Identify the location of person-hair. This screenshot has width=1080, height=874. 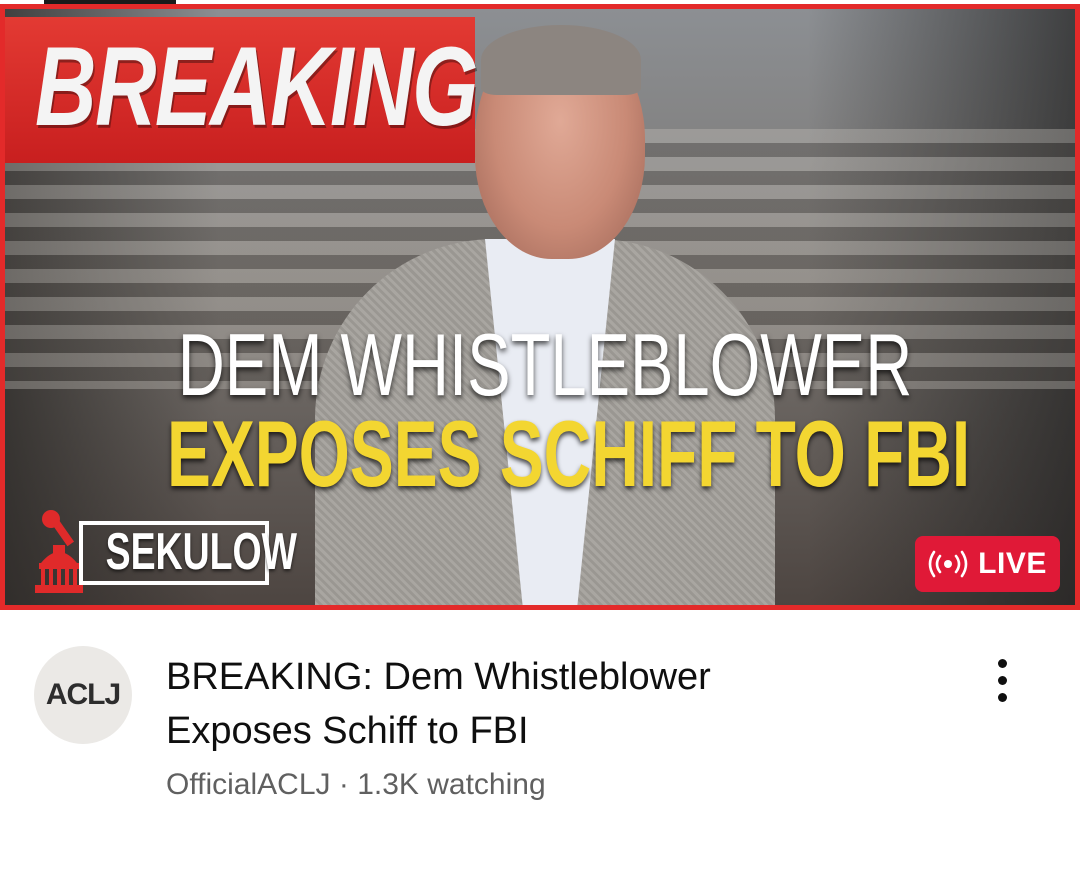
(561, 60).